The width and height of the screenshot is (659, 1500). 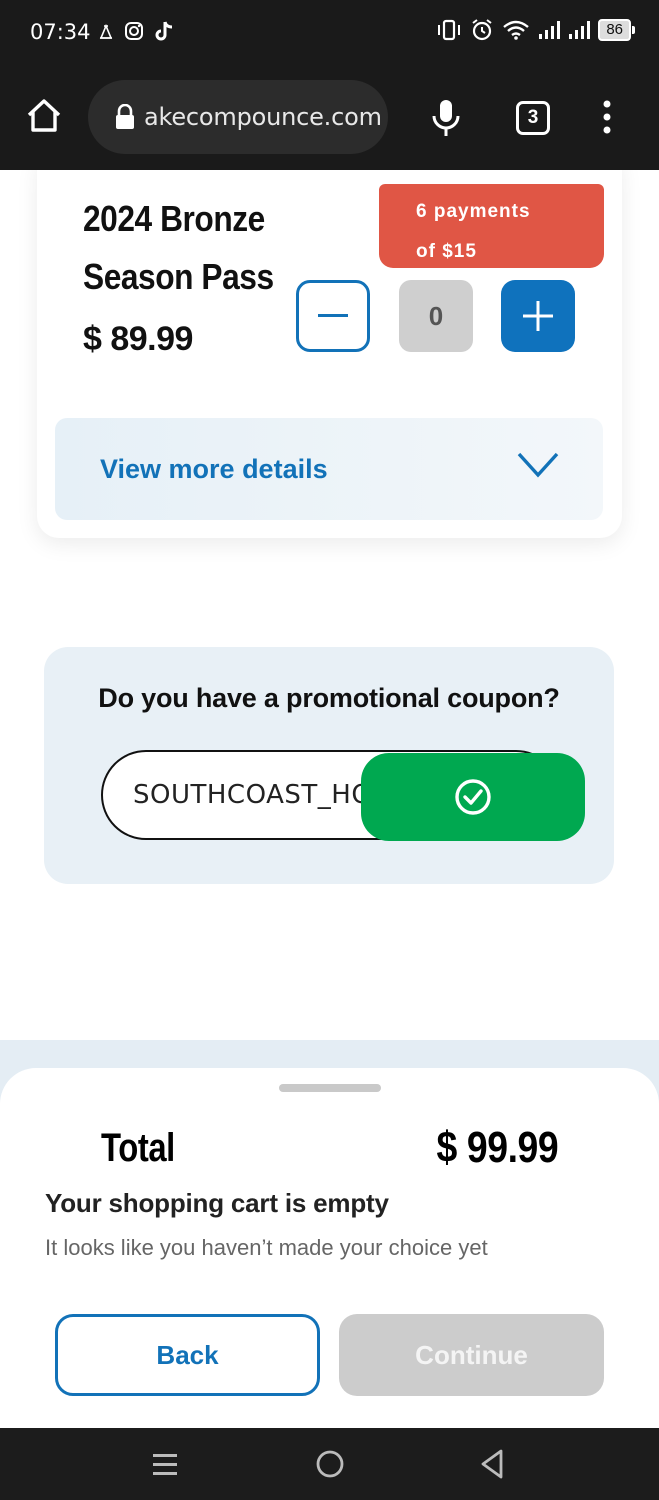 I want to click on cart-empty-message: Your shopping cart is empty, so click(x=217, y=1203).